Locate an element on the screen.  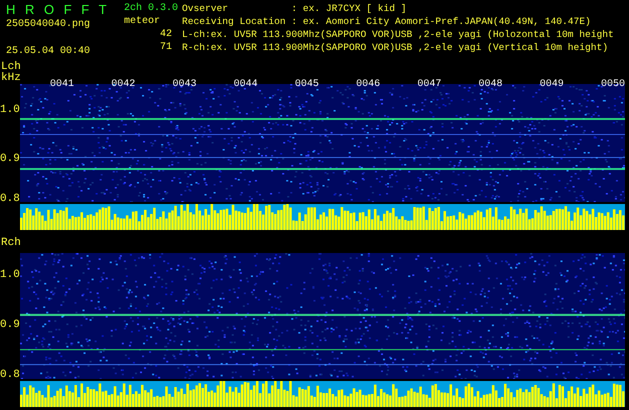
channel-label: Rch is located at coordinates (11, 243).